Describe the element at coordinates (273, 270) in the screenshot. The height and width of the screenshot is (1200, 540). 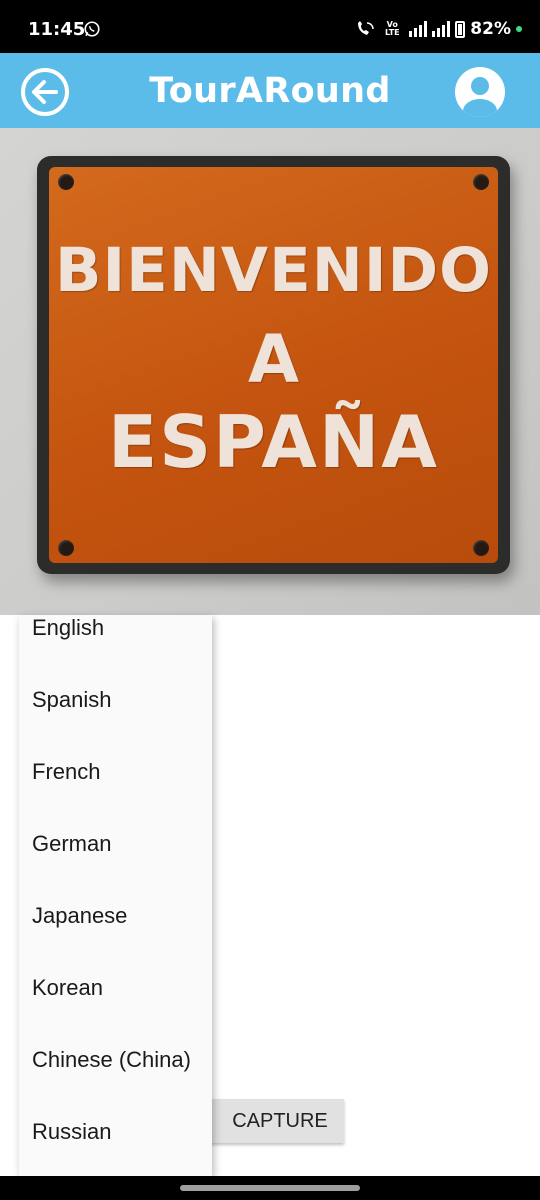
I see `sign-text-line1: BIENVENIDO` at that location.